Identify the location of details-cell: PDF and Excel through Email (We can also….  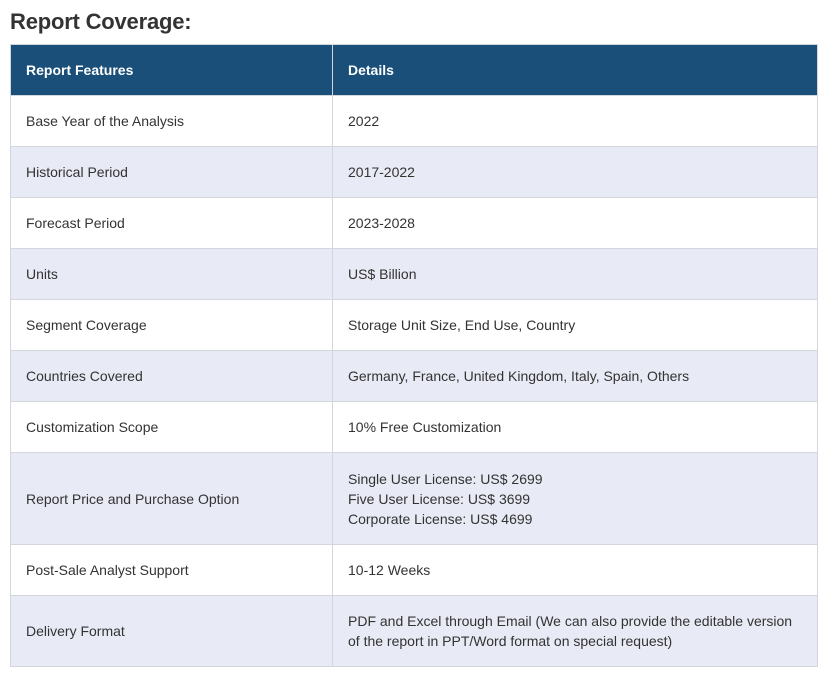
(575, 631).